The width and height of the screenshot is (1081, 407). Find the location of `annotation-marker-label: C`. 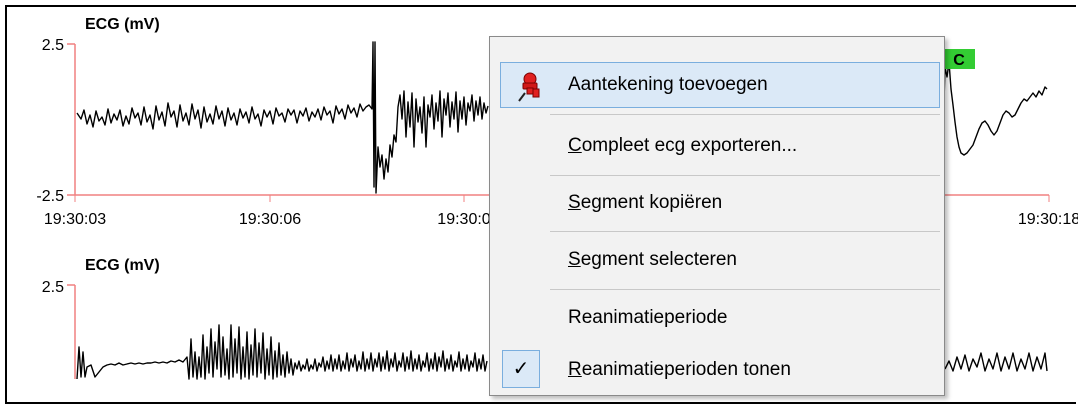

annotation-marker-label: C is located at coordinates (959, 60).